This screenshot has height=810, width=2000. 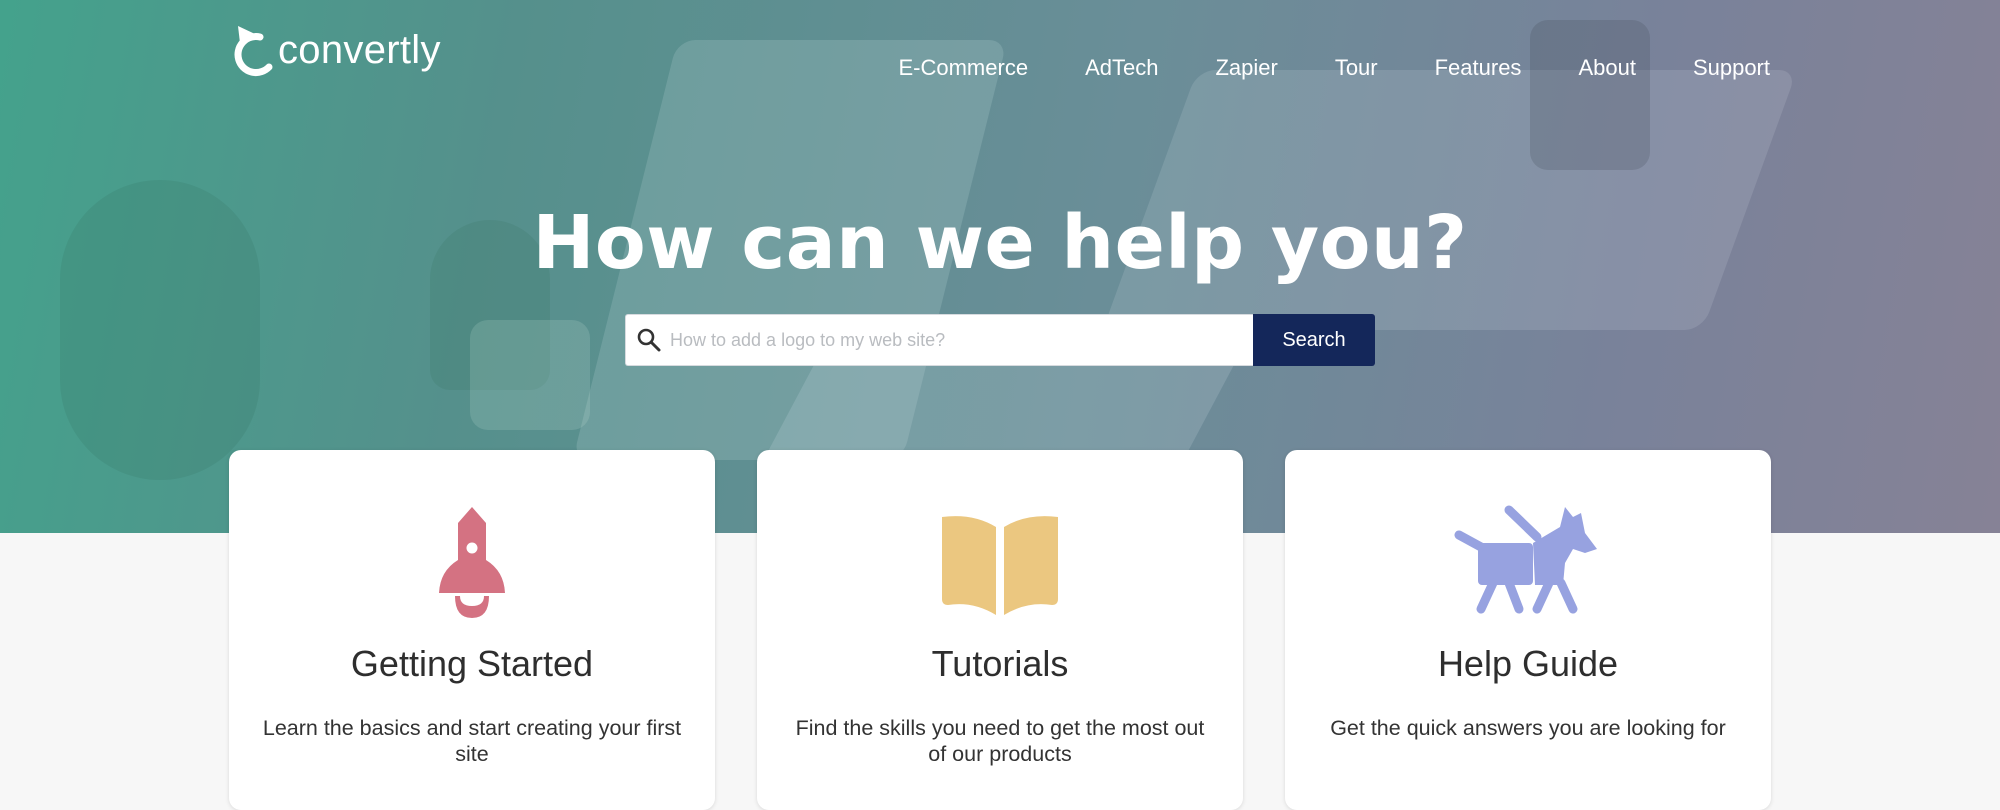 What do you see at coordinates (1478, 68) in the screenshot?
I see `nav-item-features: Features` at bounding box center [1478, 68].